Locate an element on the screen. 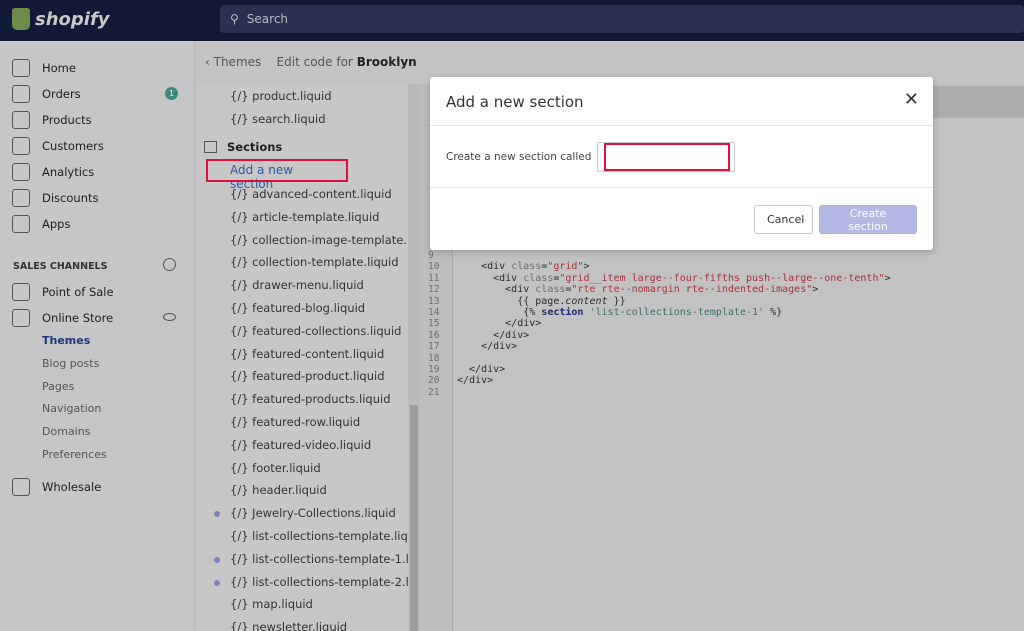 The image size is (1024, 631). shopify-logo: shopify is located at coordinates (61, 19).